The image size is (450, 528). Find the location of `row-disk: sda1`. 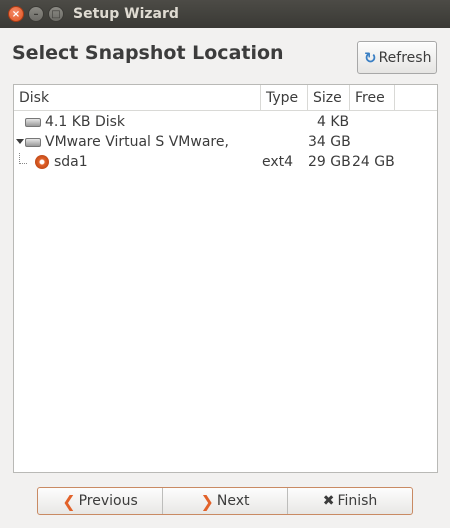

row-disk: sda1 is located at coordinates (71, 162).